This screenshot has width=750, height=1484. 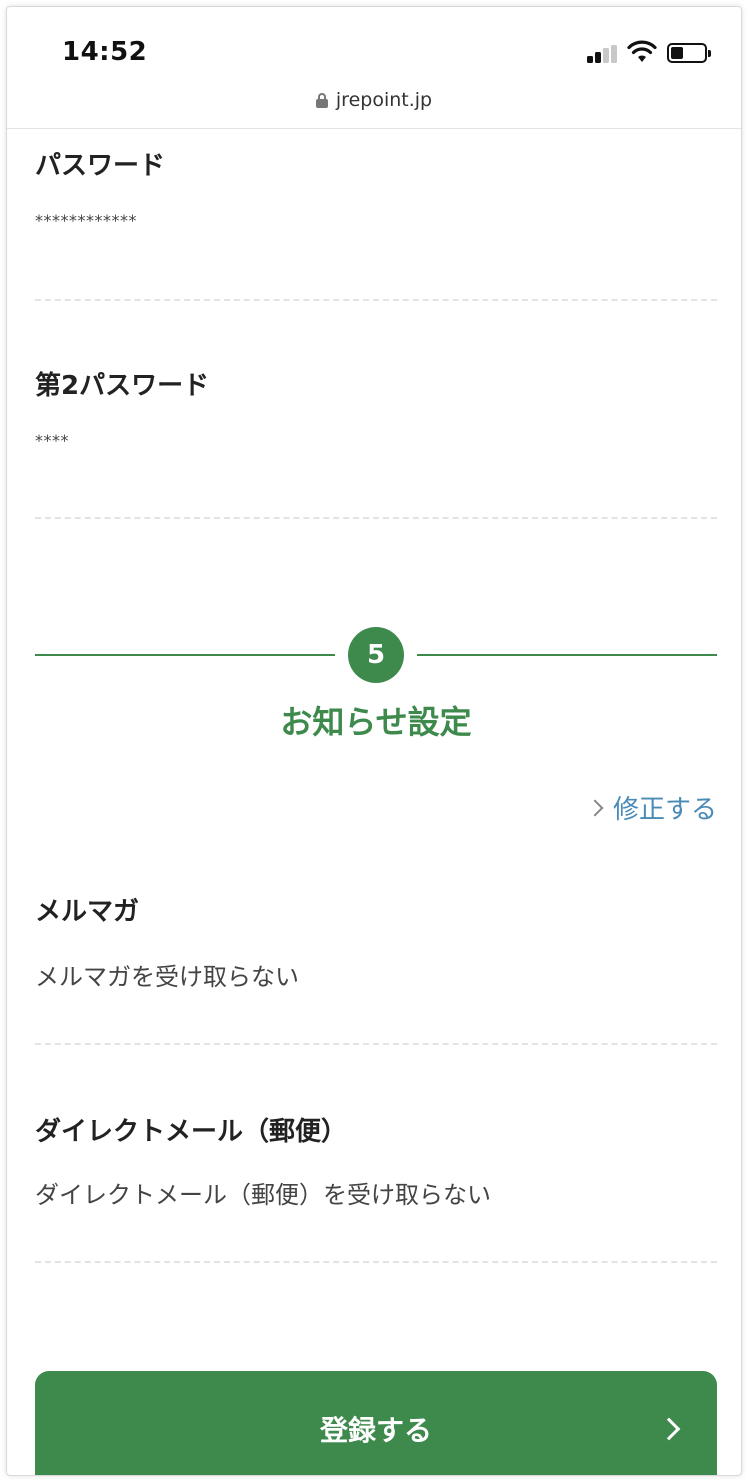 I want to click on step-line-left, so click(x=185, y=655).